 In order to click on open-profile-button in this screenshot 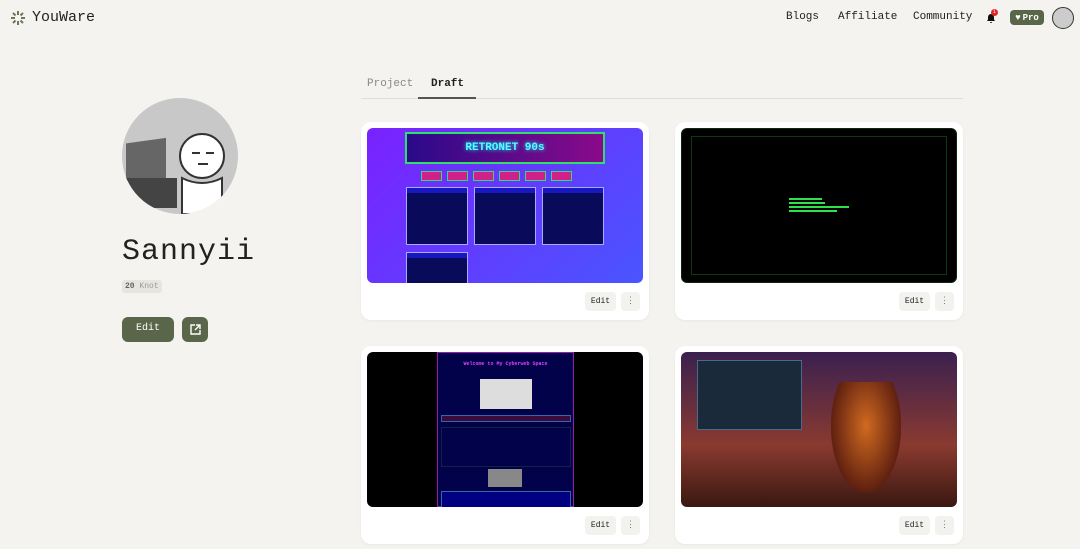, I will do `click(195, 329)`.